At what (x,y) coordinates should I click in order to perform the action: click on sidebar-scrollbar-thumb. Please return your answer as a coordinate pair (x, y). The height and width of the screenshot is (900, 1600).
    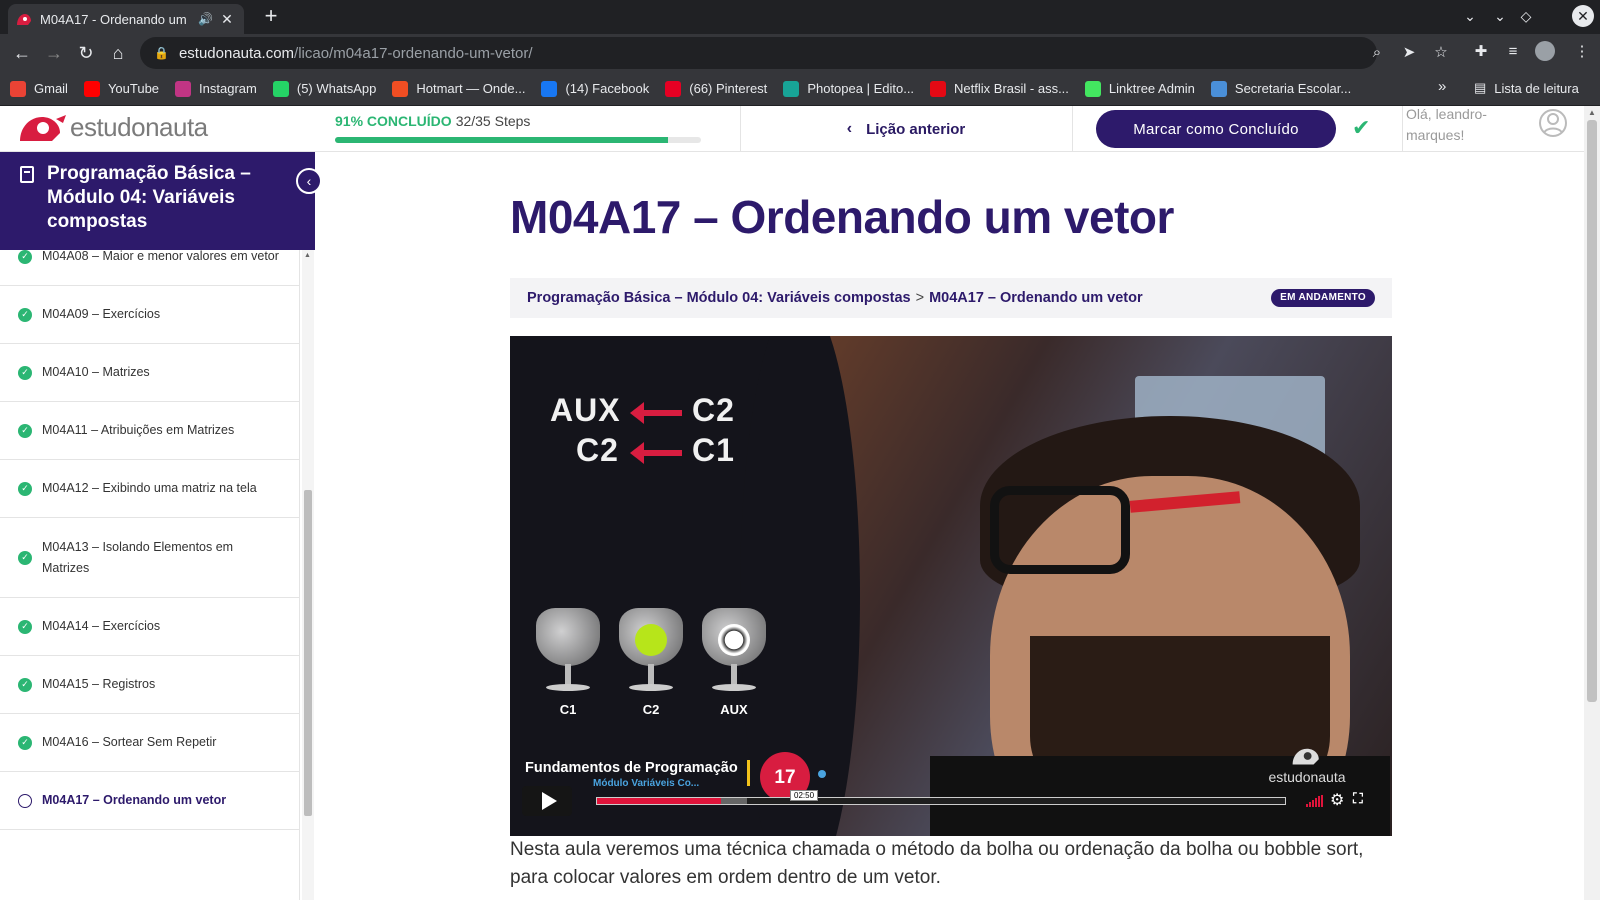
    Looking at the image, I should click on (308, 653).